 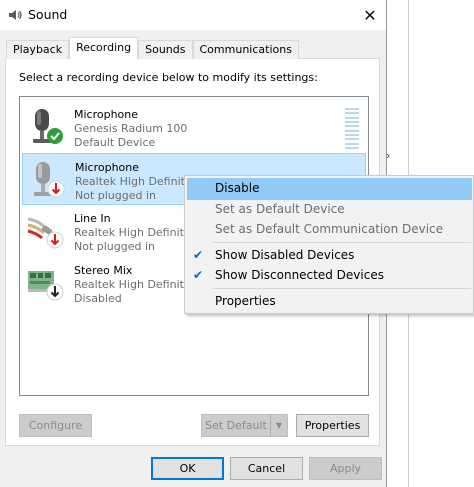 I want to click on chevron-right-icon: ›, so click(x=388, y=155).